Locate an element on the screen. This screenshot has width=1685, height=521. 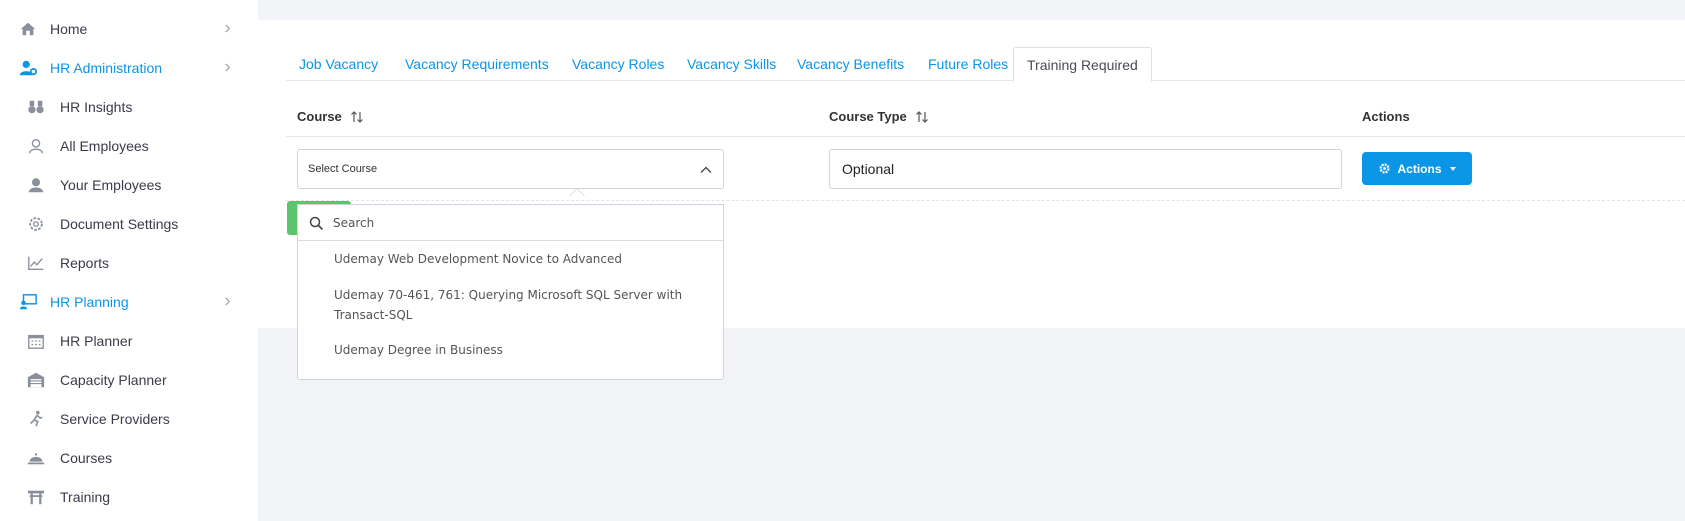
sidebar-item-hr-planning: HR Planning is located at coordinates (129, 301).